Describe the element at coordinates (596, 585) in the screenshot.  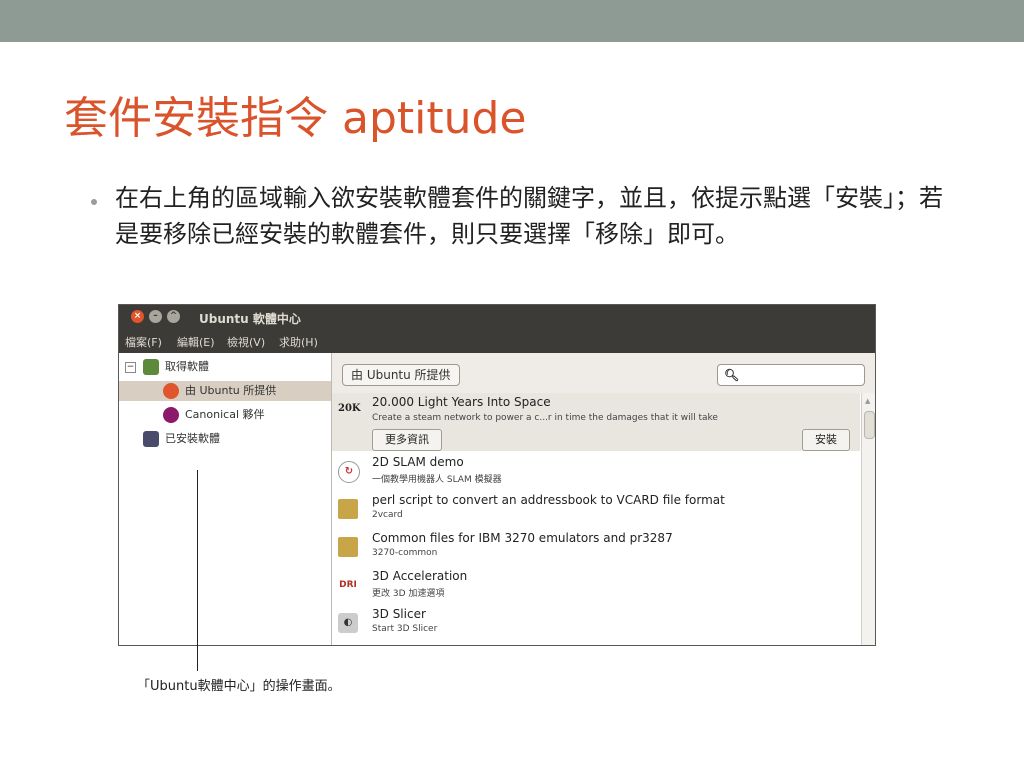
I see `list-item: DRI 3D Acceleration 更改 3D 加速選項` at that location.